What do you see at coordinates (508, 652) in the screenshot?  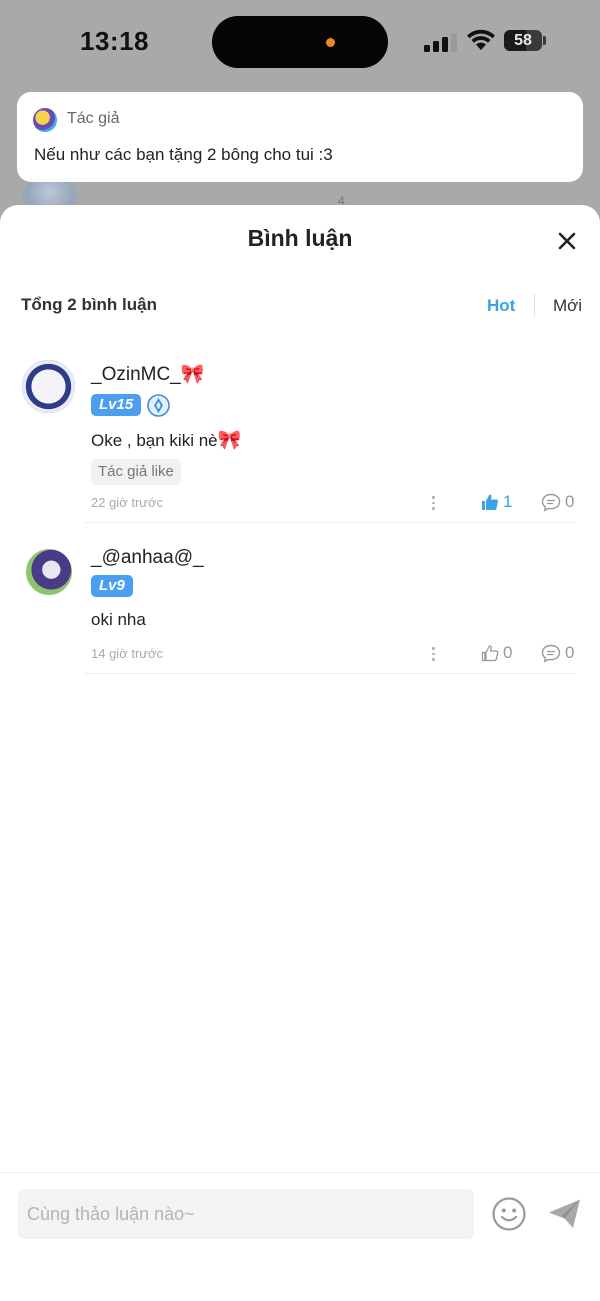 I see `like-count: 0` at bounding box center [508, 652].